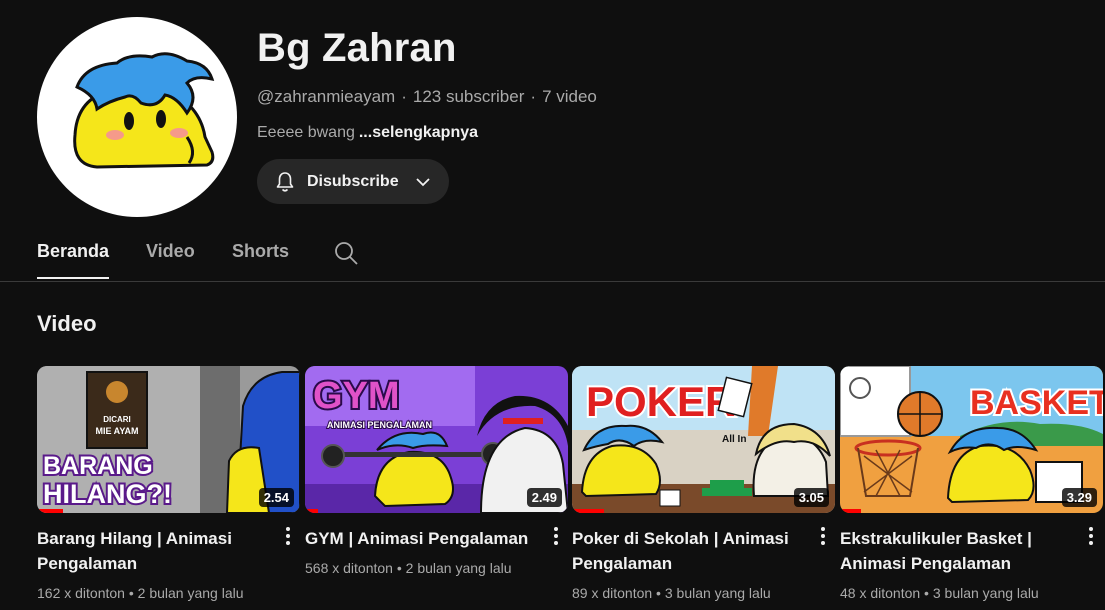  What do you see at coordinates (417, 538) in the screenshot?
I see `video-title: GYM | Animasi Pengalaman` at bounding box center [417, 538].